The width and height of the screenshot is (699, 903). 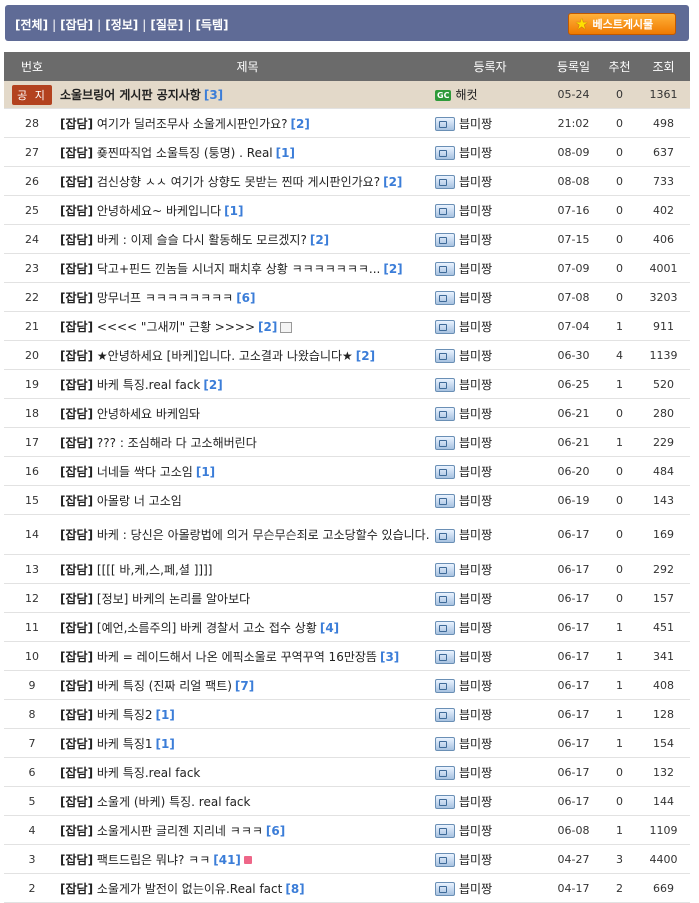 I want to click on category-question: [질문], so click(x=166, y=25).